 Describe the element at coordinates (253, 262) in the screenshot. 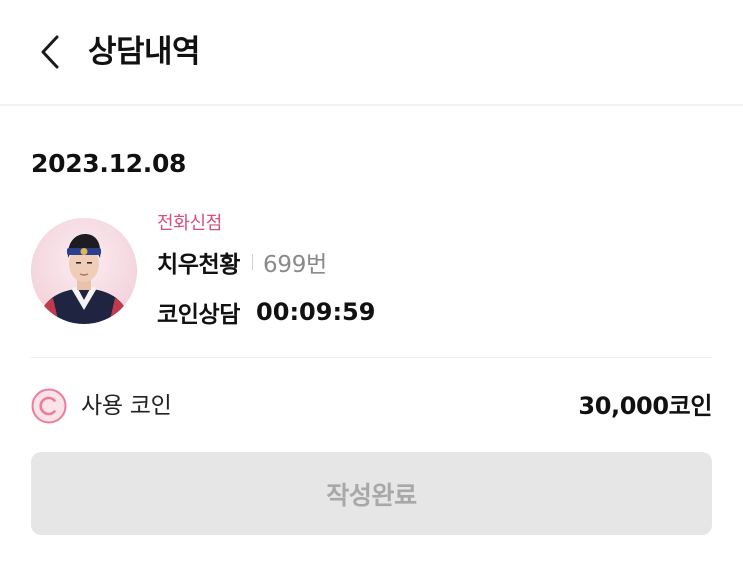

I see `divider` at that location.